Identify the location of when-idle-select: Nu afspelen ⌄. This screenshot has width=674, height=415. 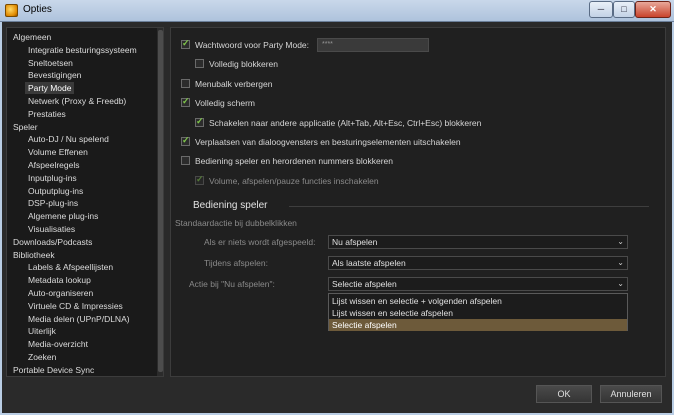
(478, 242).